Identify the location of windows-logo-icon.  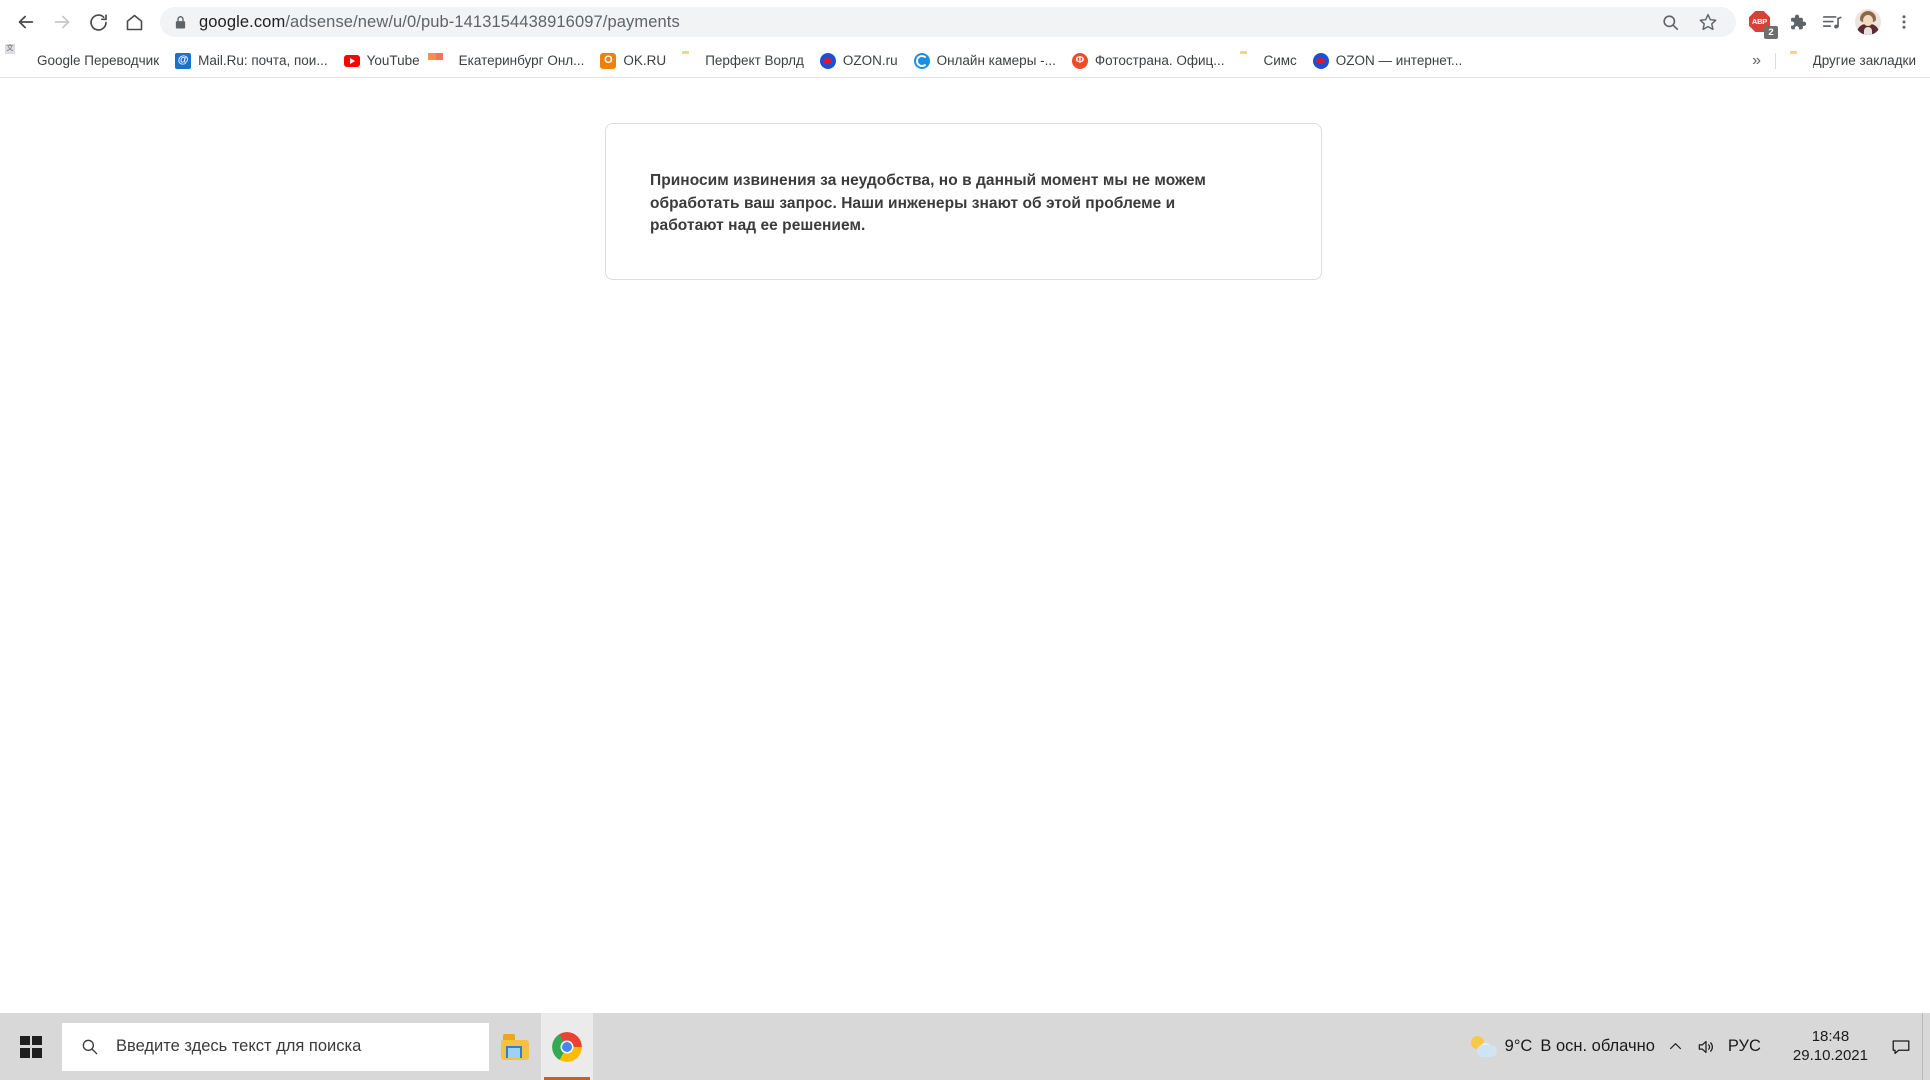
(31, 1046).